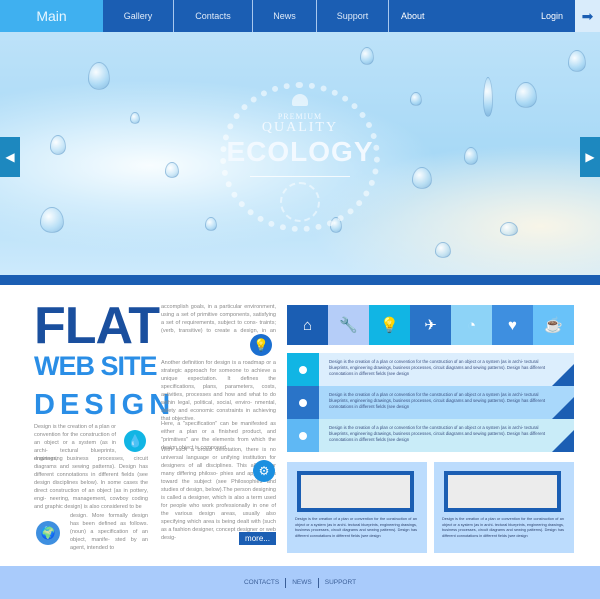 Image resolution: width=600 pixels, height=599 pixels. I want to click on login-link: Login, so click(552, 16).